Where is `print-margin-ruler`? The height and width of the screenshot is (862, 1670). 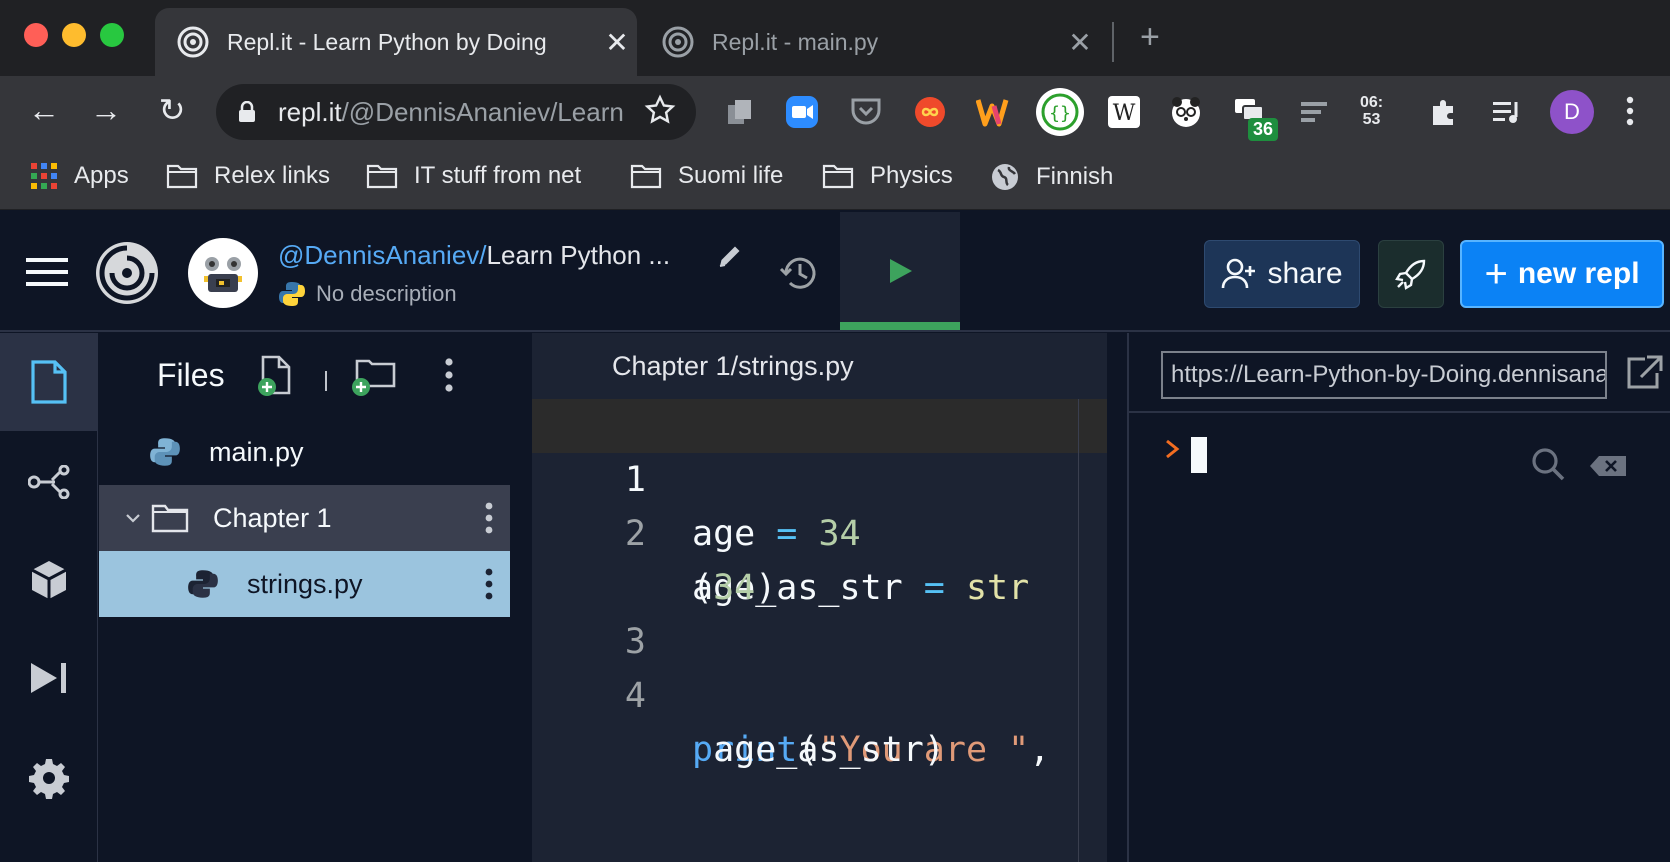 print-margin-ruler is located at coordinates (1078, 630).